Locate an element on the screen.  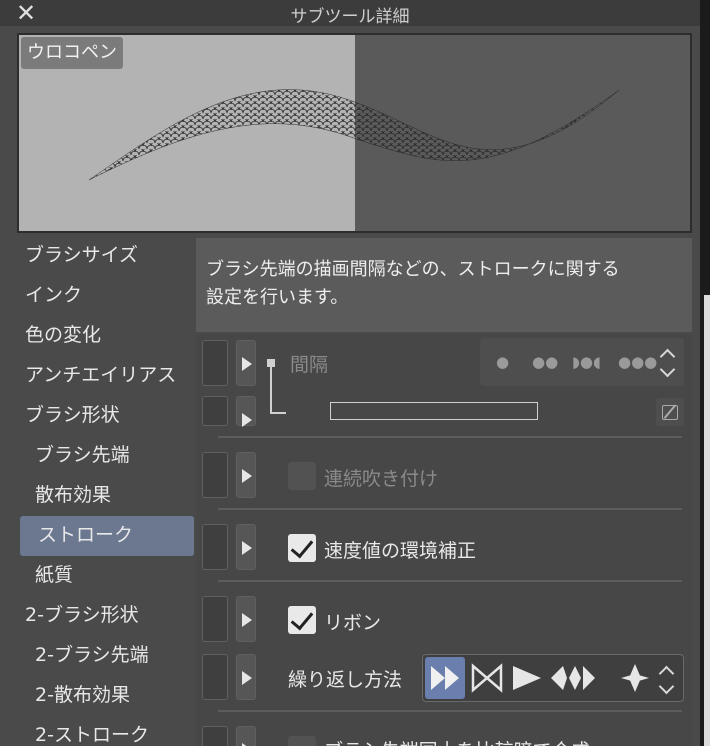
velocity-pressure-box is located at coordinates (215, 547).